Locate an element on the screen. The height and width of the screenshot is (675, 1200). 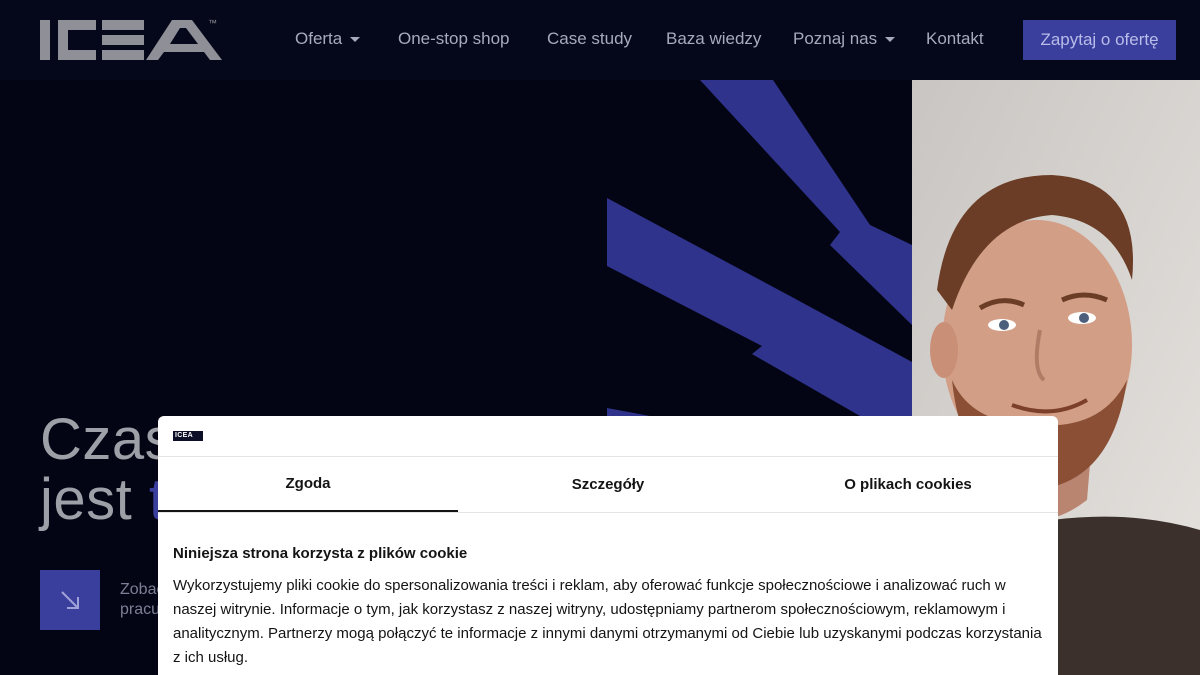
nav-kontakt: Kontakt is located at coordinates (955, 39).